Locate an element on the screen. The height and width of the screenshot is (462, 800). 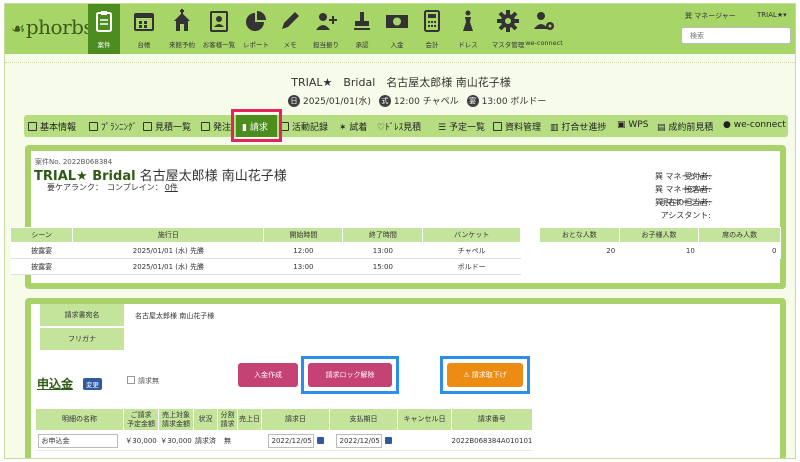
bus-icon: ▣ is located at coordinates (623, 125).